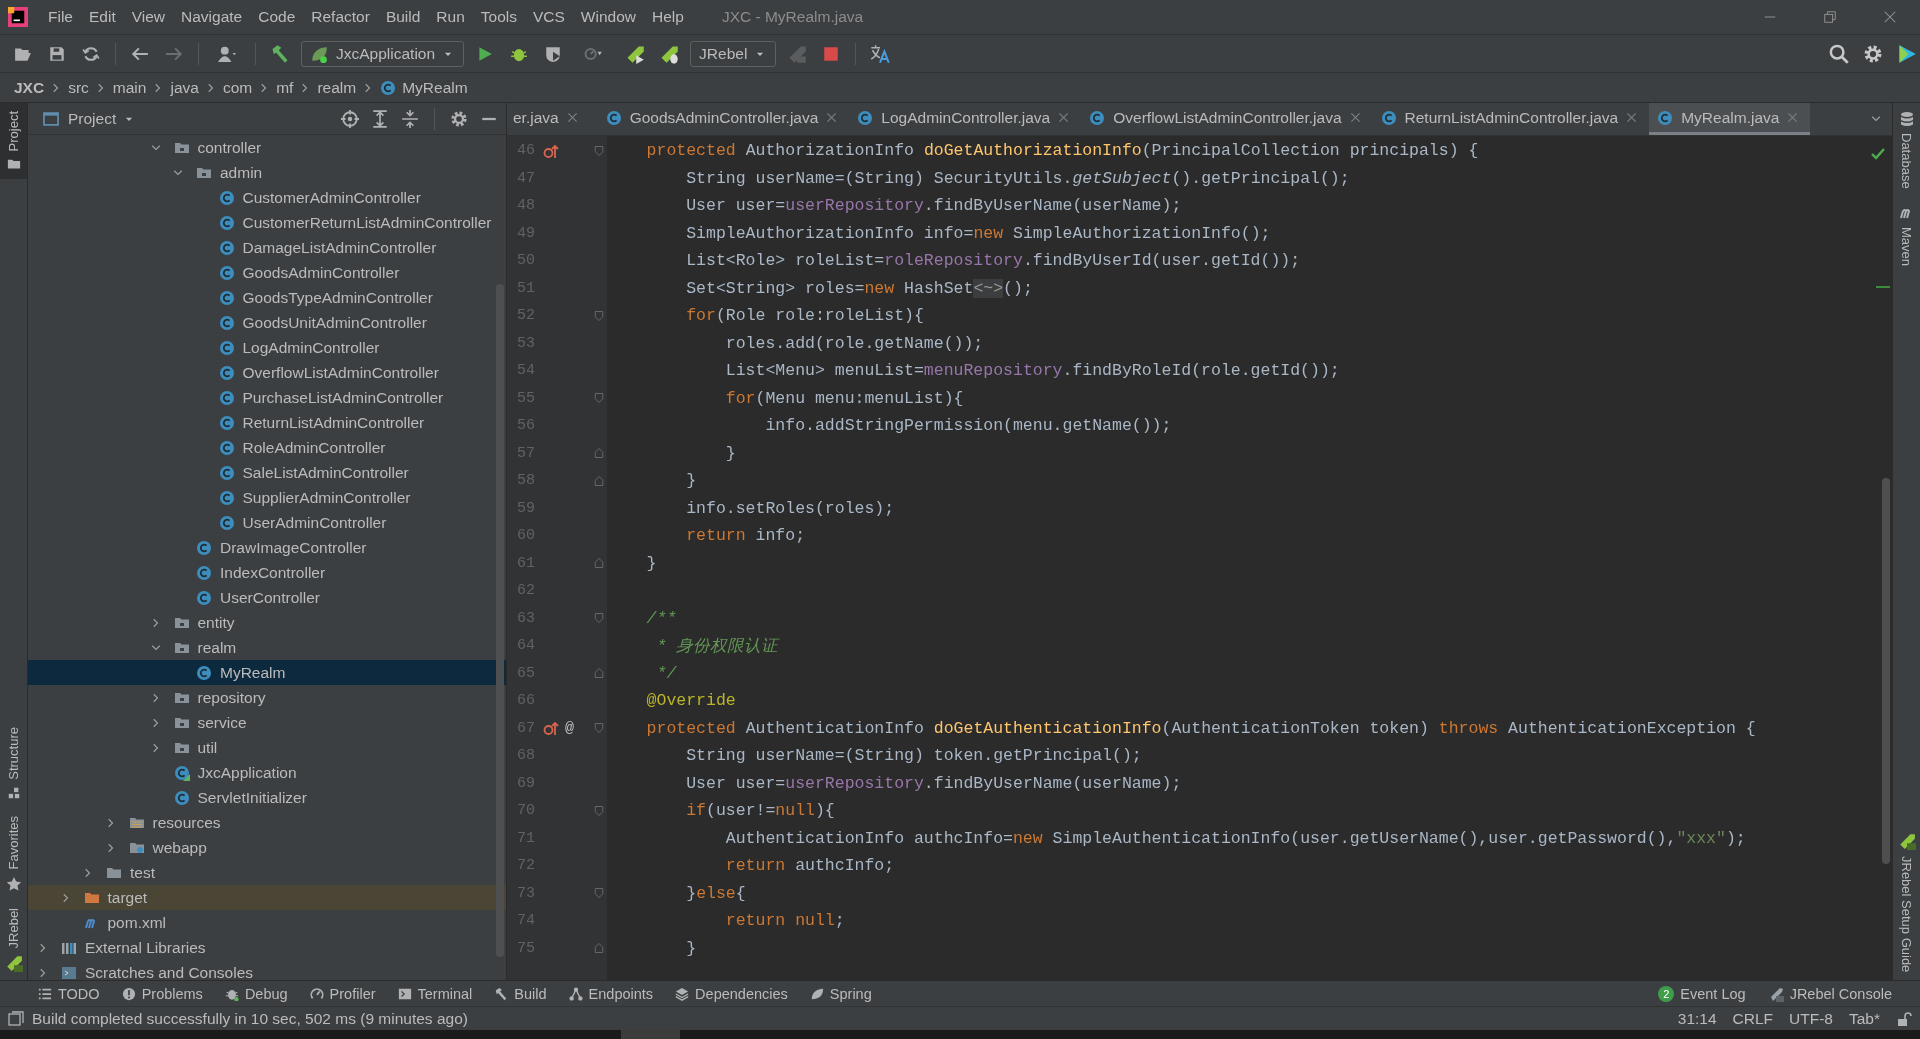 The image size is (1920, 1039). What do you see at coordinates (267, 847) in the screenshot?
I see `tree-item: webapp` at bounding box center [267, 847].